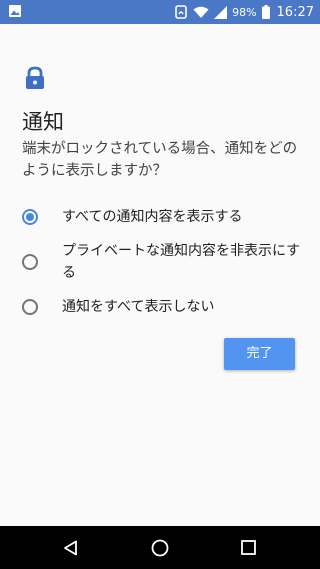  Describe the element at coordinates (15, 11) in the screenshot. I see `image-notification-icon` at that location.